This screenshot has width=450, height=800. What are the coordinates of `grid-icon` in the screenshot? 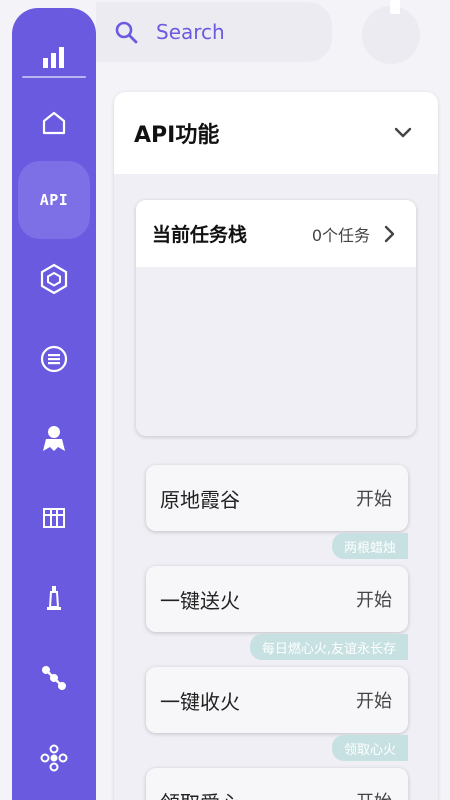 It's located at (54, 518).